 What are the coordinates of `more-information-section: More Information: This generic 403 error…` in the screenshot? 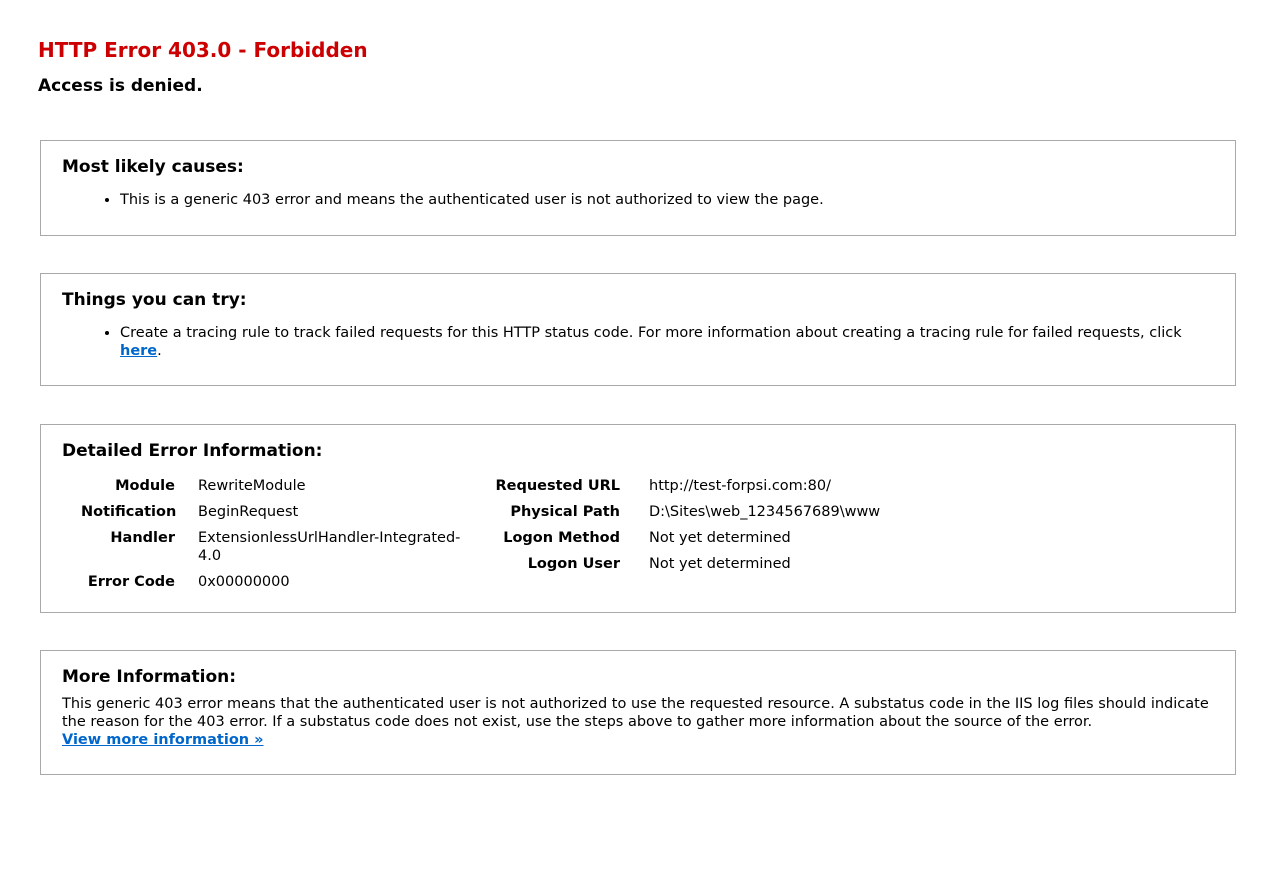 It's located at (638, 712).